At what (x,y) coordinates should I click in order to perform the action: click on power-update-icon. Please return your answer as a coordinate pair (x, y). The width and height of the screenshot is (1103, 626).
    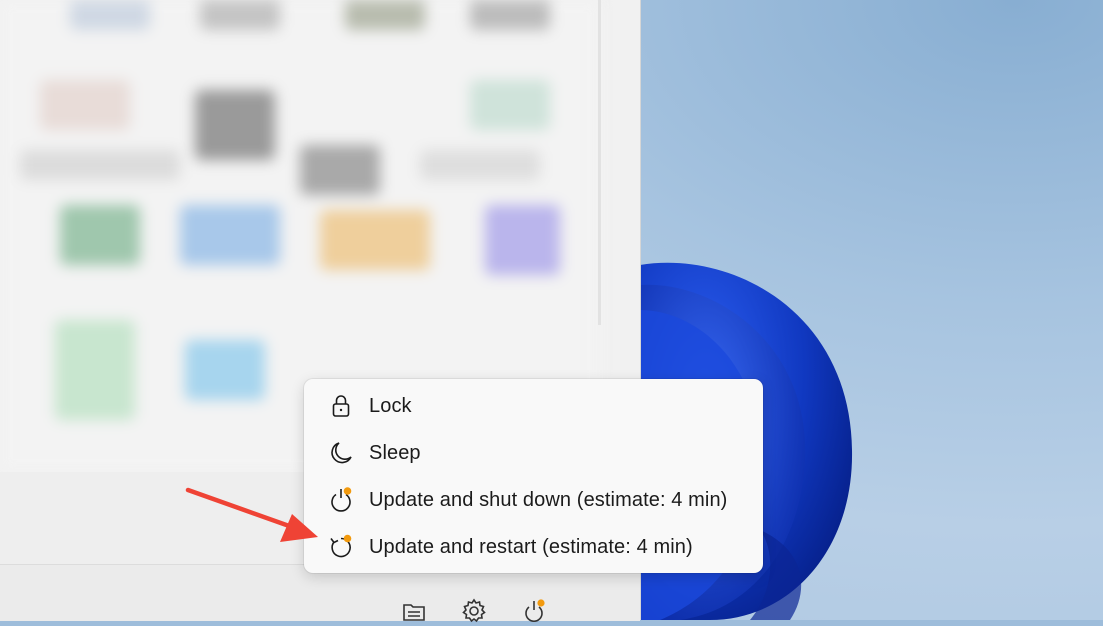
    Looking at the image, I should click on (534, 612).